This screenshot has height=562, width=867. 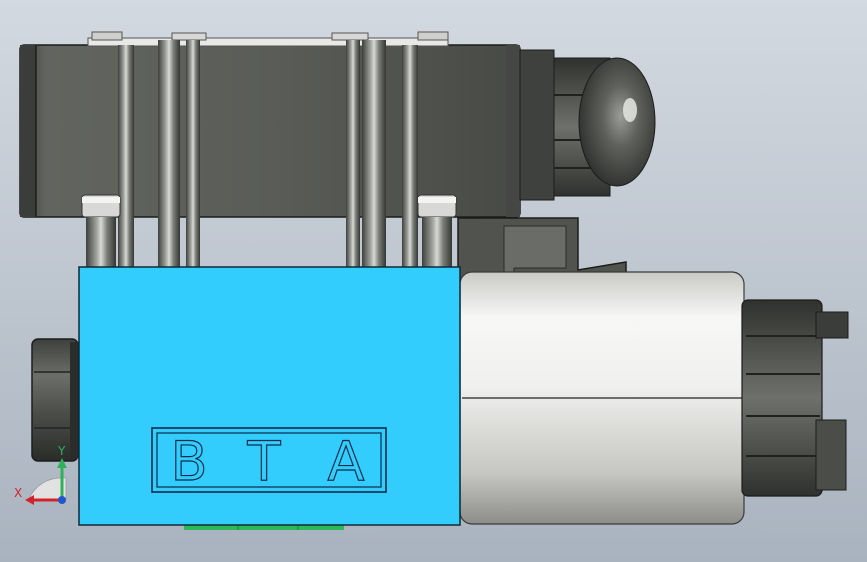 What do you see at coordinates (62, 500) in the screenshot?
I see `z-axis-dot-icon` at bounding box center [62, 500].